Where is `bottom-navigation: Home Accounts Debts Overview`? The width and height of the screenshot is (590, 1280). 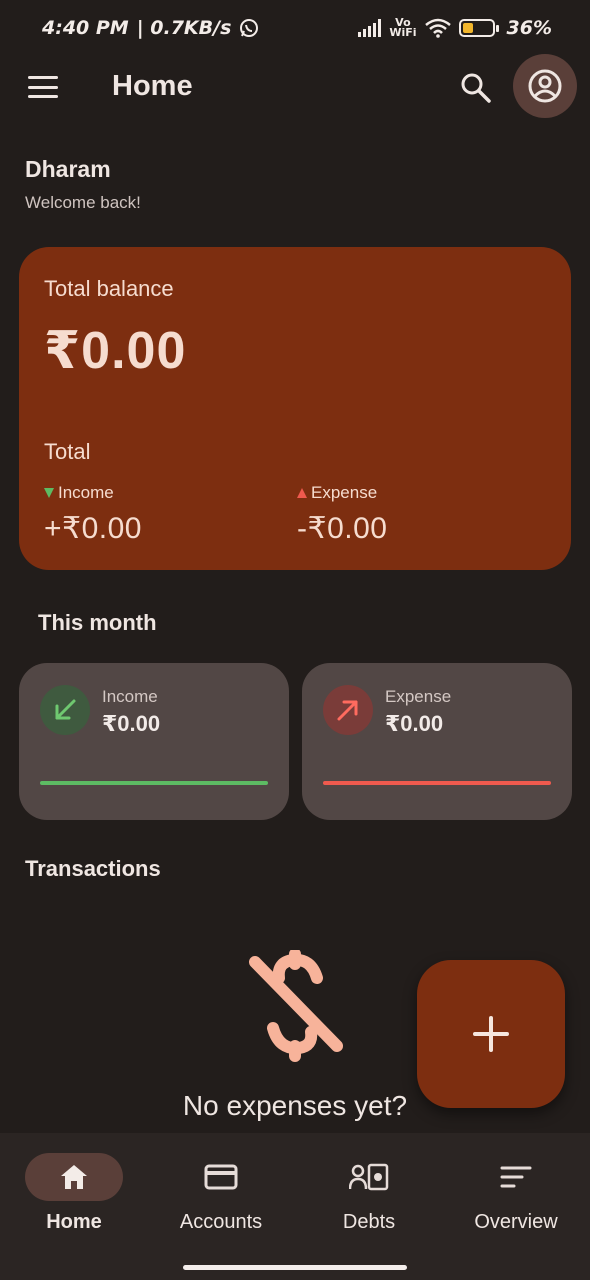 bottom-navigation: Home Accounts Debts Overview is located at coordinates (295, 1206).